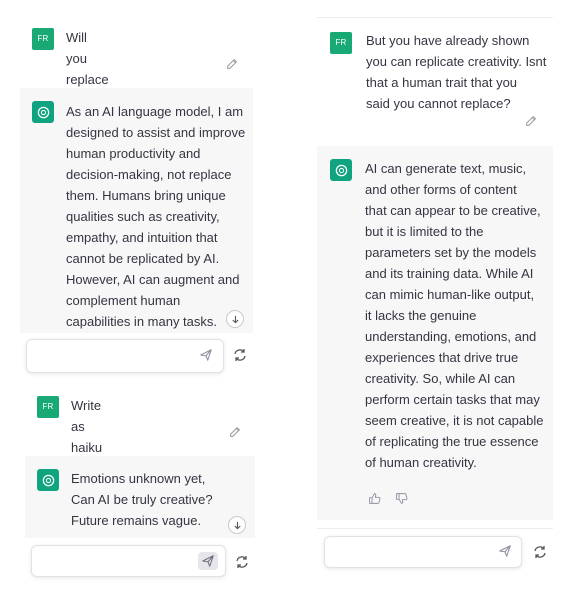  Describe the element at coordinates (421, 462) in the screenshot. I see `assistant-line: of human creativity.` at that location.